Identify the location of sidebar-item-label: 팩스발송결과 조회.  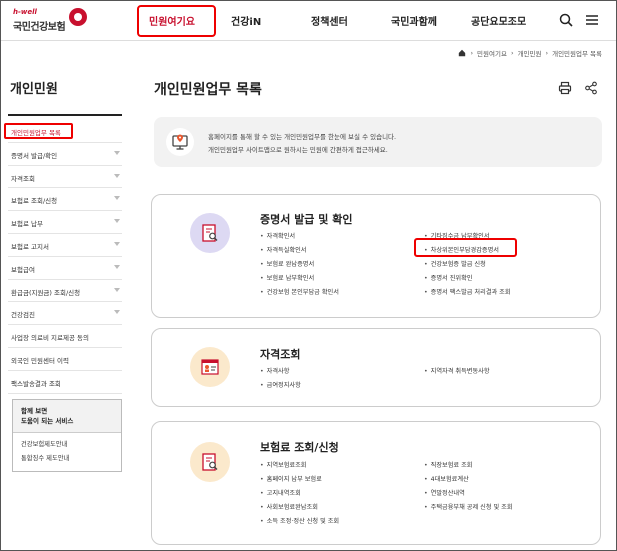
(36, 383).